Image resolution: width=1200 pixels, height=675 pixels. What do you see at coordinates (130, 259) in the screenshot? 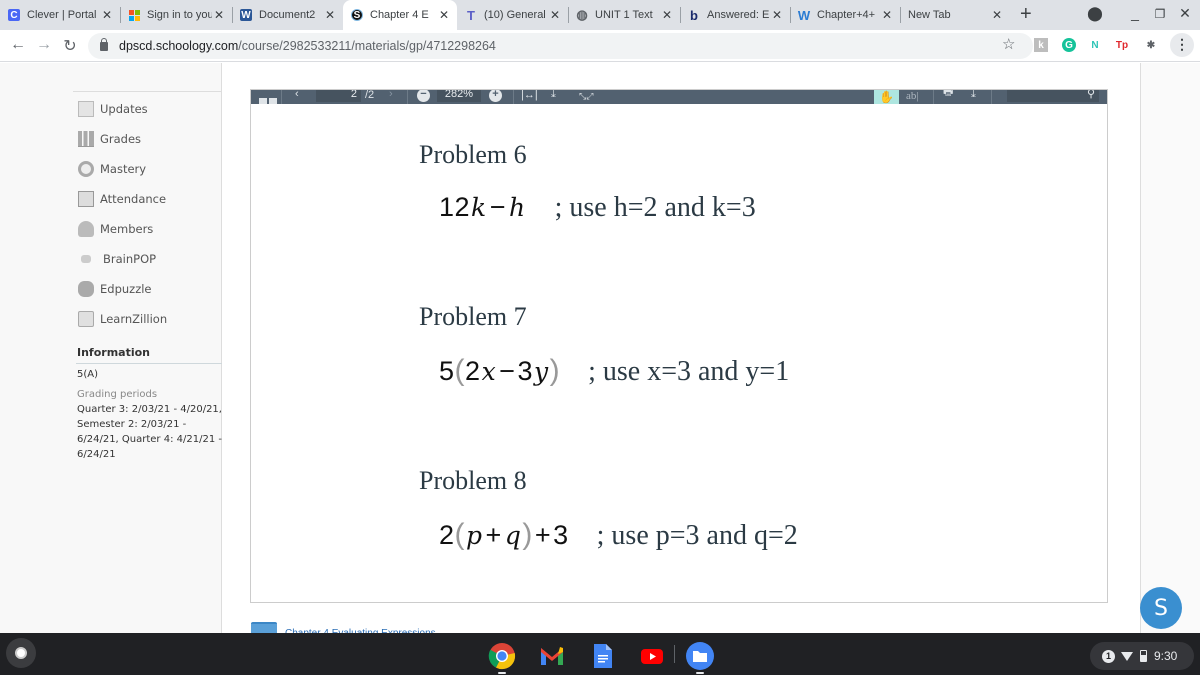
I see `sidebar-item-label: BrainPOP` at bounding box center [130, 259].